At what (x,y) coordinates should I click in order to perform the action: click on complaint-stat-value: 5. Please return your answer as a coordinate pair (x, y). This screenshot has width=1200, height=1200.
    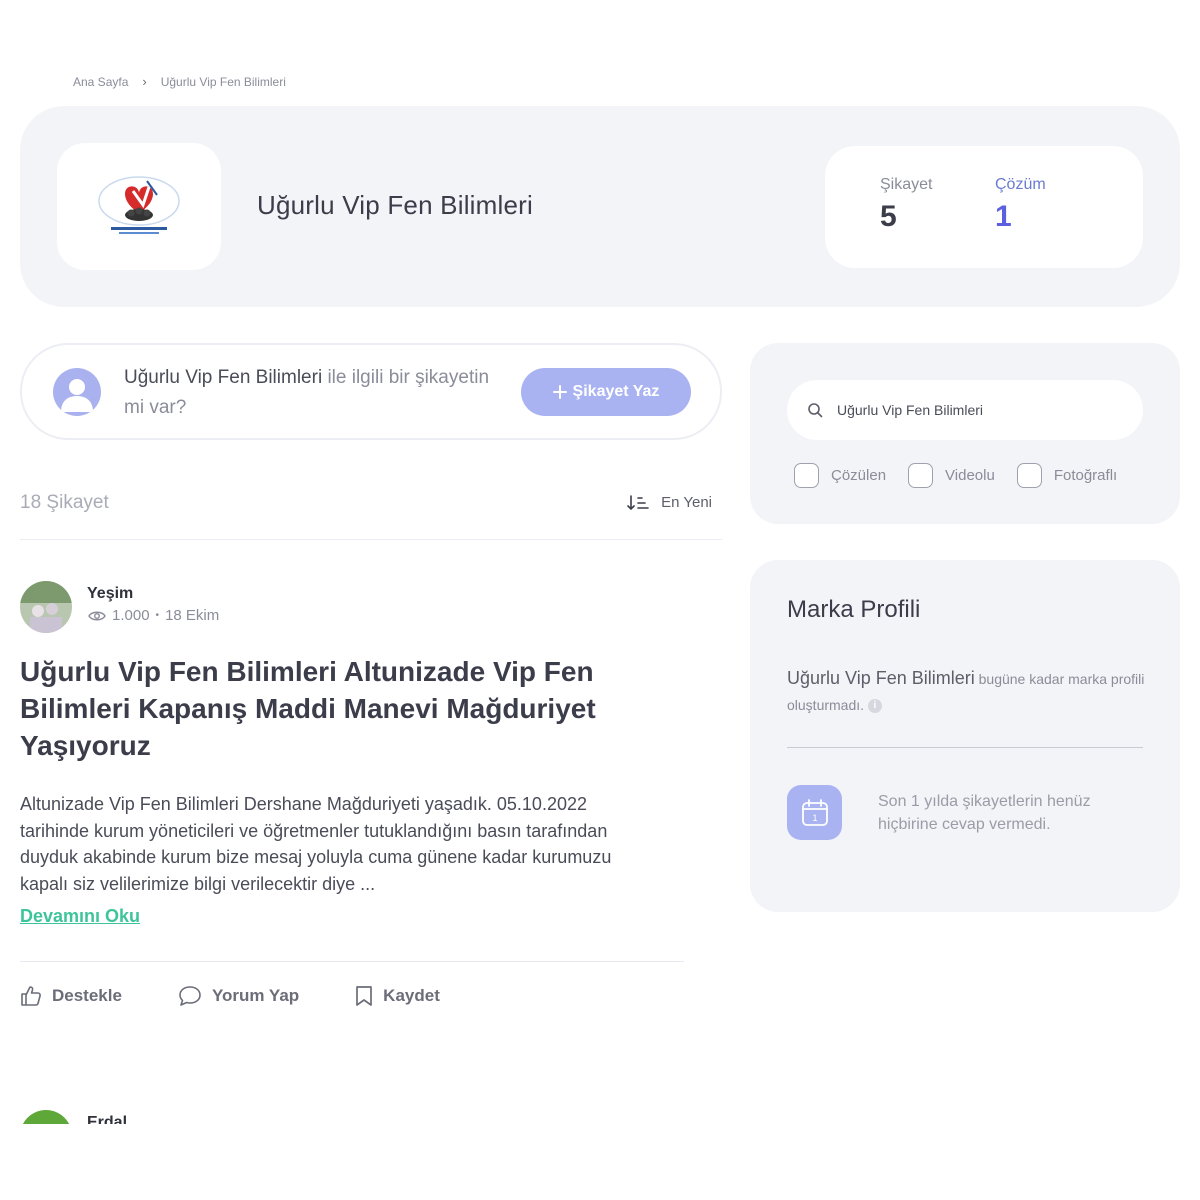
    Looking at the image, I should click on (888, 216).